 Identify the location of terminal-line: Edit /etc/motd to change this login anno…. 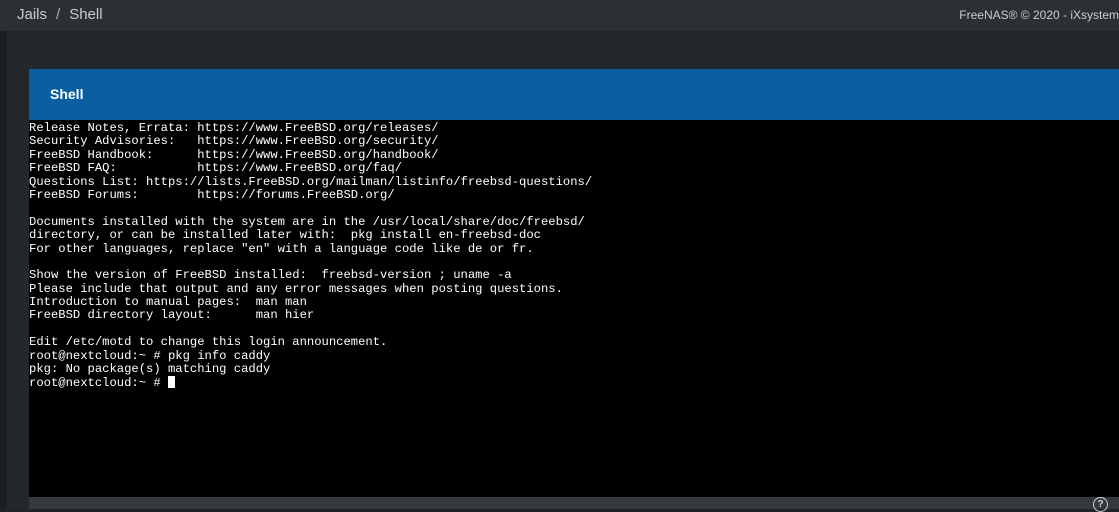
(208, 342).